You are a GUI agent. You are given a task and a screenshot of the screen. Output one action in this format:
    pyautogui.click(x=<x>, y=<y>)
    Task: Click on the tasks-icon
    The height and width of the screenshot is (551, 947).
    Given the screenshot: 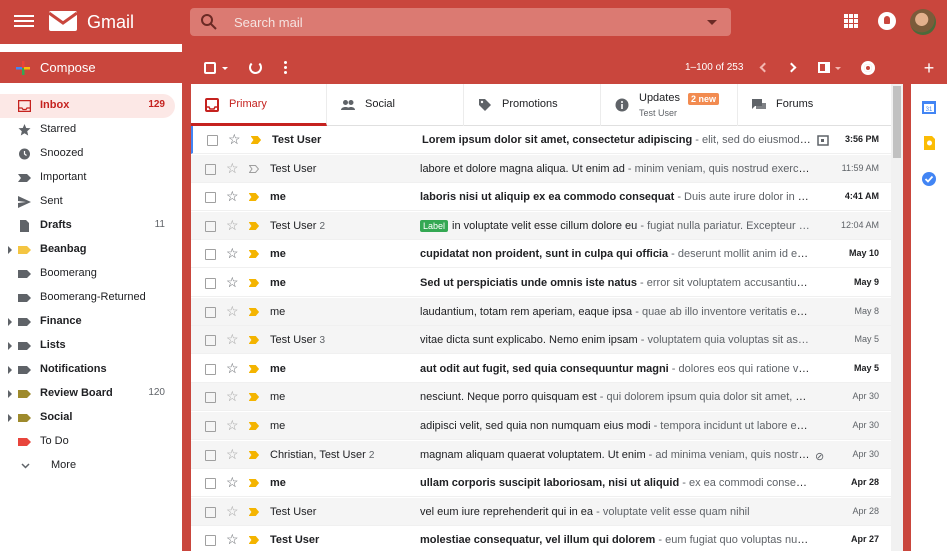 What is the action you would take?
    pyautogui.click(x=929, y=179)
    